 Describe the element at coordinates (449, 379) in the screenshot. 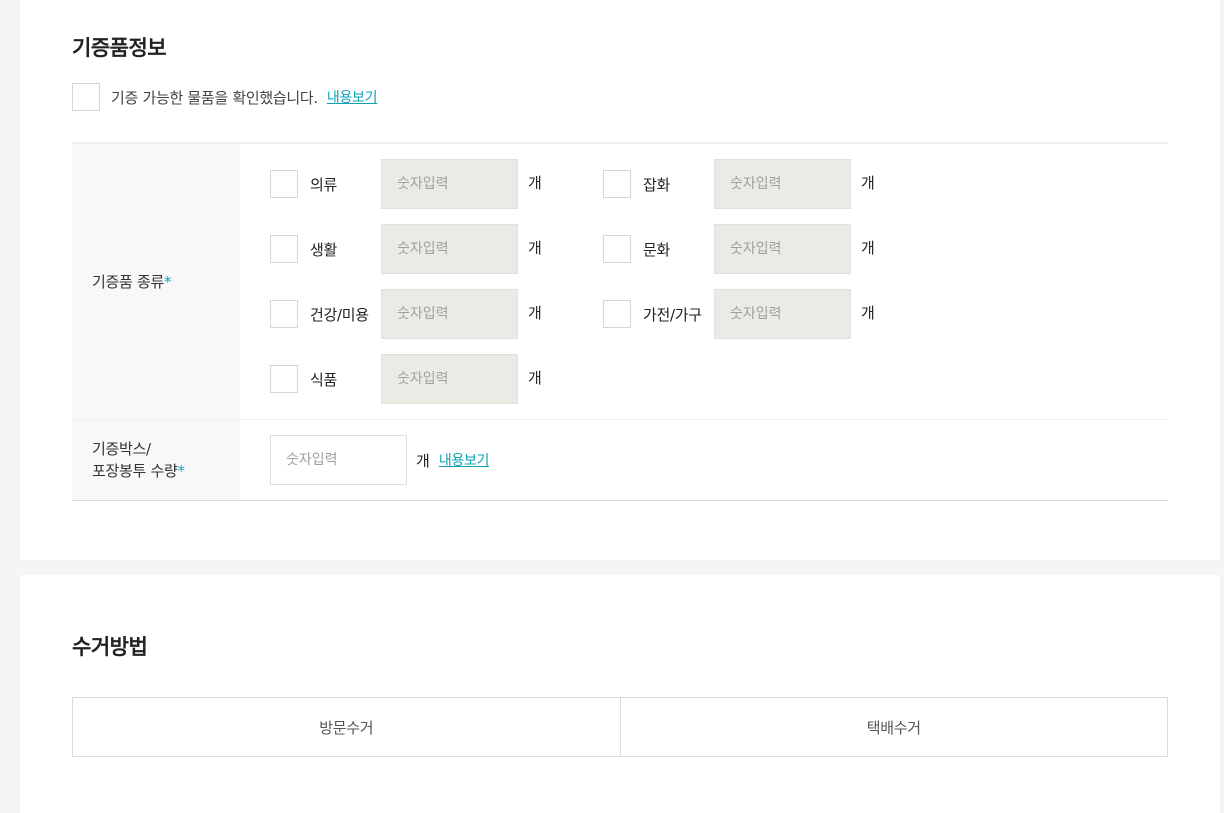

I see `item-food-quantity-input` at that location.